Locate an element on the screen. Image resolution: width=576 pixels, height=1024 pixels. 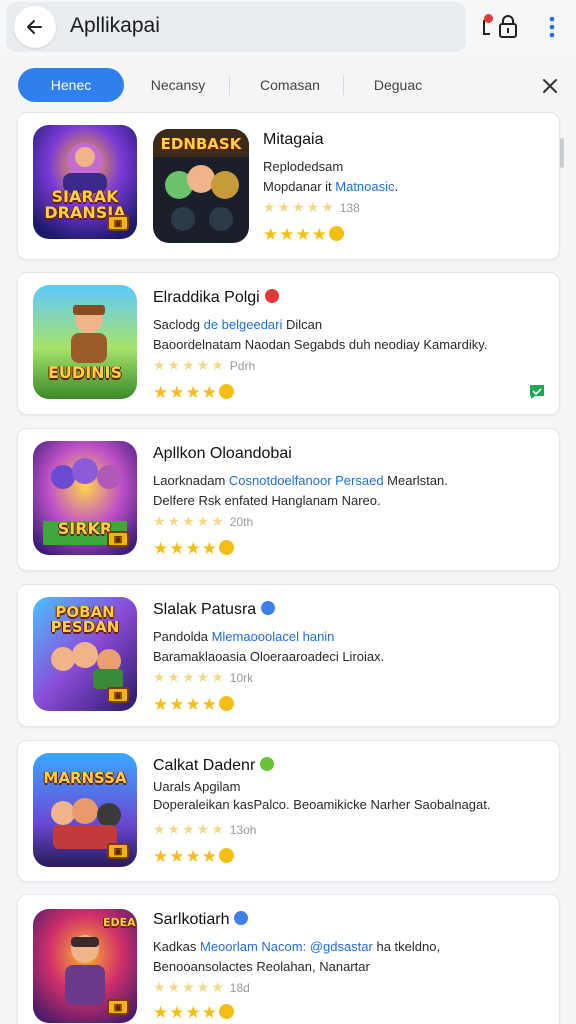
scrollbar is located at coordinates (562, 153).